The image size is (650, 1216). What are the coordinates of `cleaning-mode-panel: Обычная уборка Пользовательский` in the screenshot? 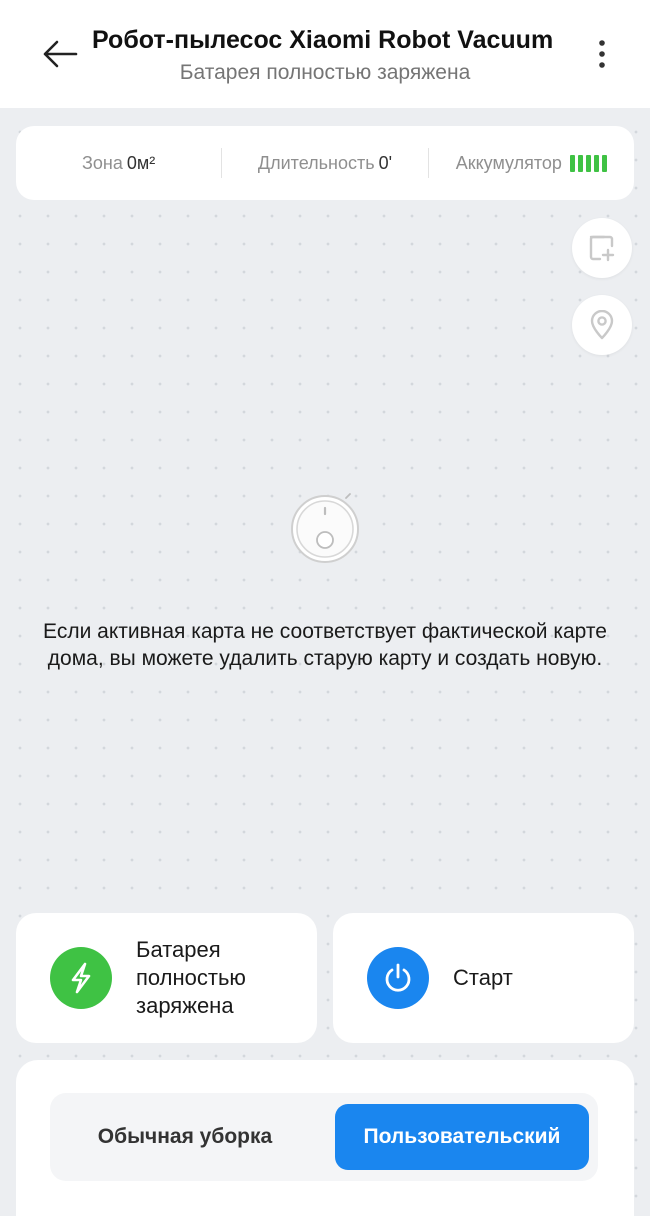 It's located at (325, 1138).